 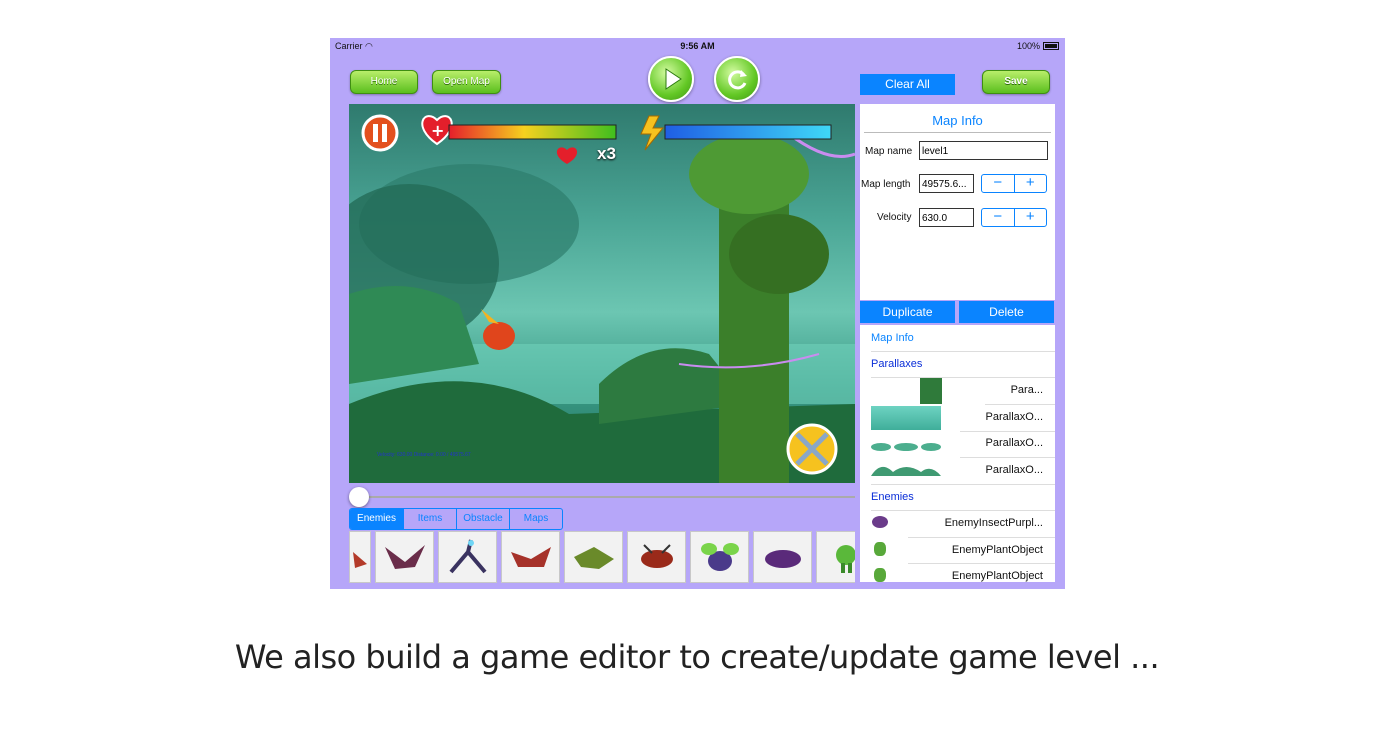 What do you see at coordinates (652, 133) in the screenshot?
I see `energy-bolt-icon` at bounding box center [652, 133].